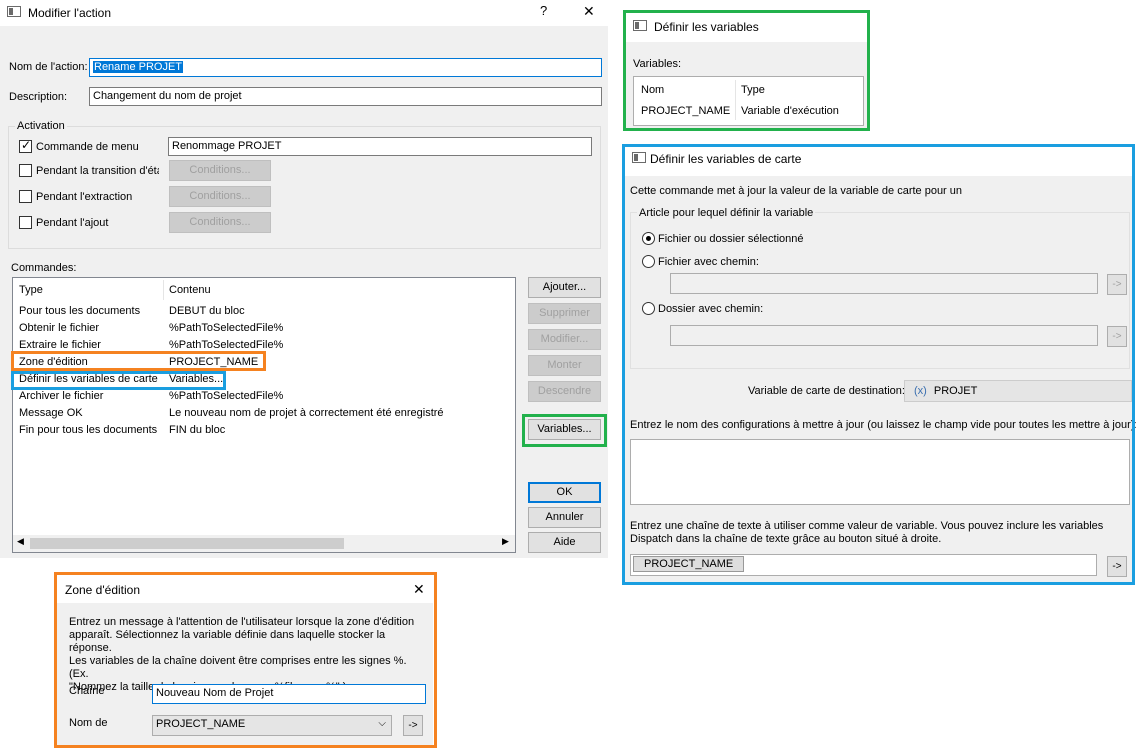  Describe the element at coordinates (564, 492) in the screenshot. I see `ok-button: OK` at that location.